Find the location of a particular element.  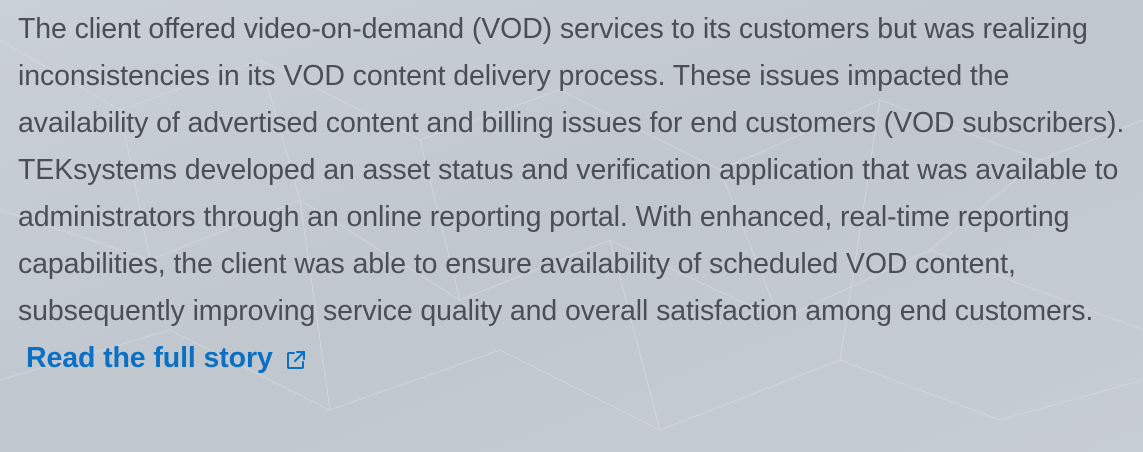

read-full-story-link: Read the full story is located at coordinates (166, 358).